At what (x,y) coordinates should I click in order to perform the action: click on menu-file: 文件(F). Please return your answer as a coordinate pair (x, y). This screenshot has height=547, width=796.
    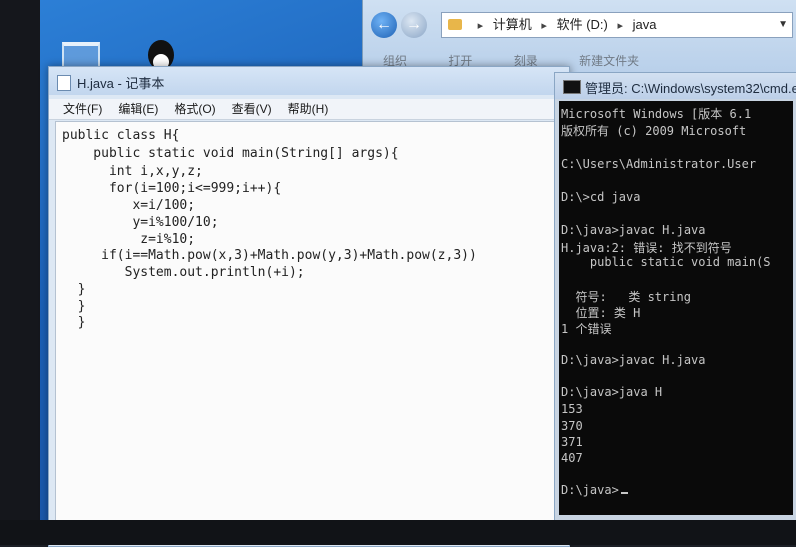
    Looking at the image, I should click on (82, 109).